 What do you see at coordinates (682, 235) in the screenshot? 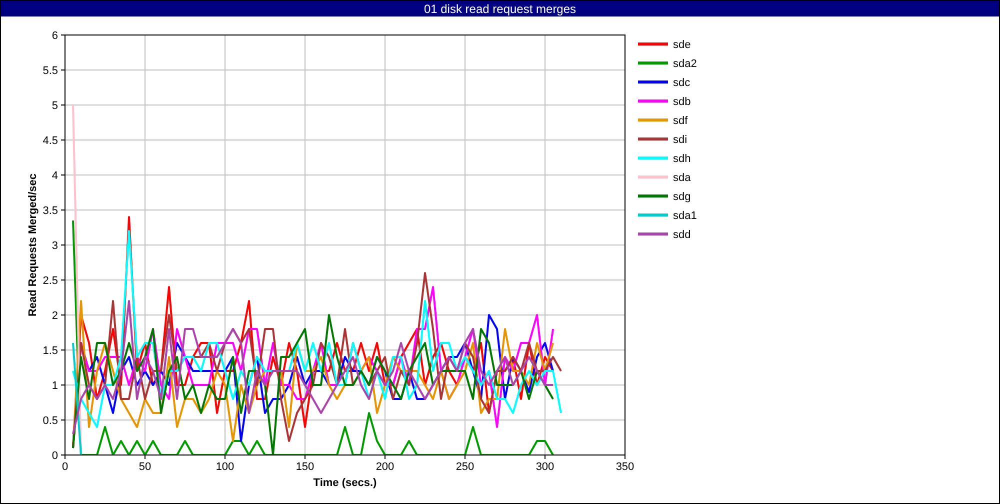
I see `legend-label: sdd` at bounding box center [682, 235].